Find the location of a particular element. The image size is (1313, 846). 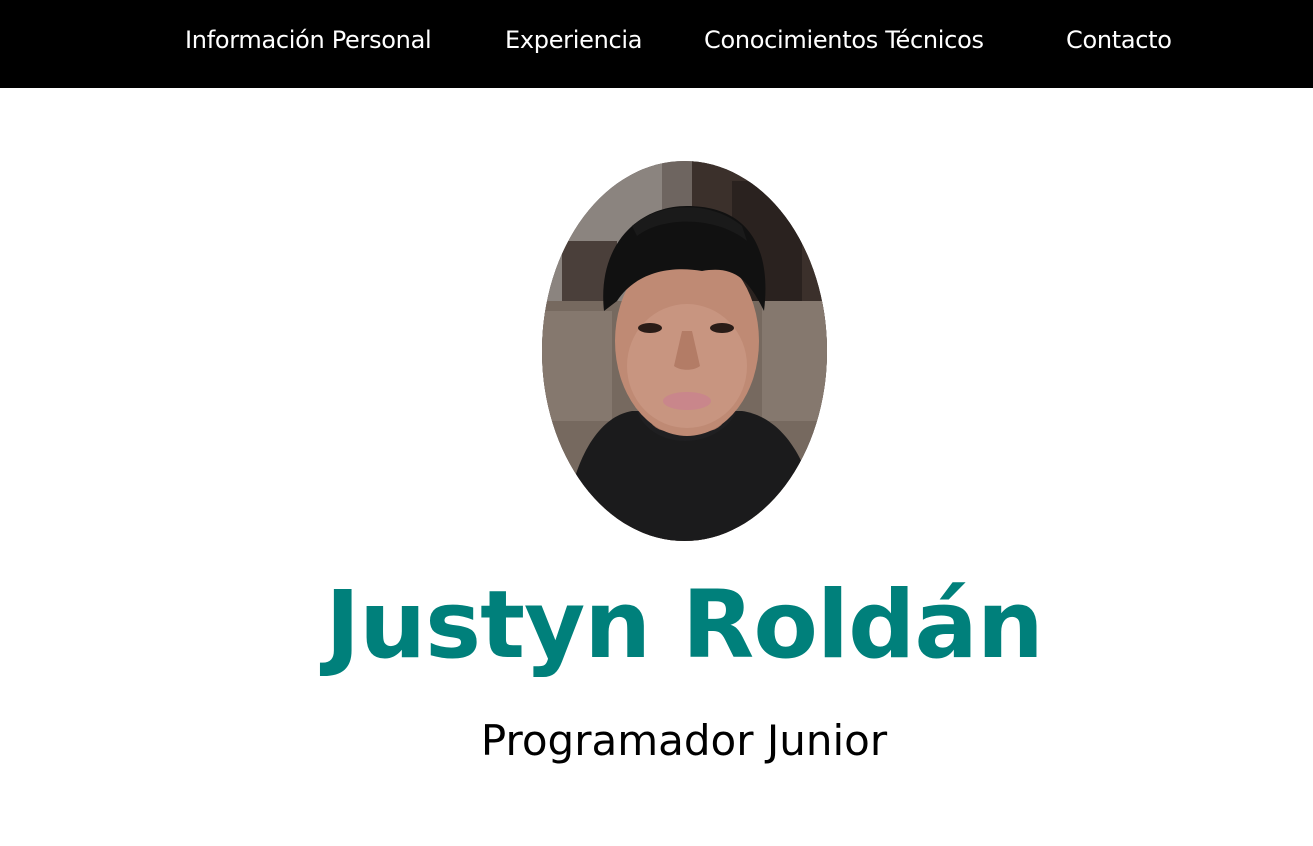

profile-photo-illustration is located at coordinates (684, 351).